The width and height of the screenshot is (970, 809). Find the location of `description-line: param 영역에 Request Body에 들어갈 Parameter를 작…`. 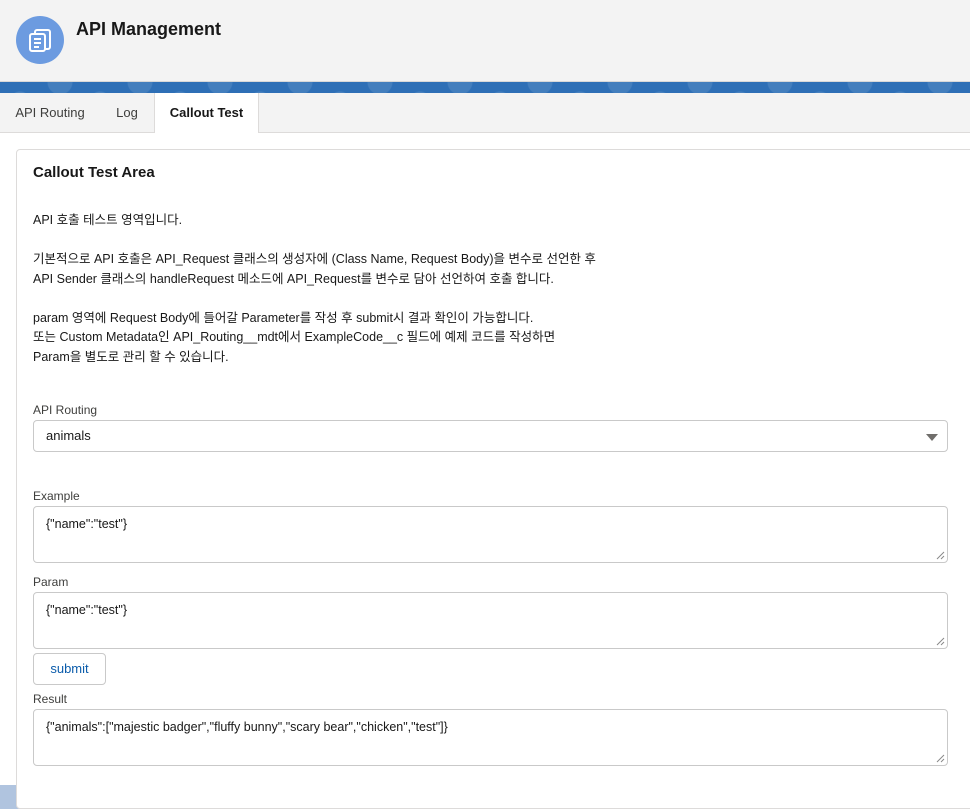

description-line: param 영역에 Request Body에 들어갈 Parameter를 작… is located at coordinates (283, 317).